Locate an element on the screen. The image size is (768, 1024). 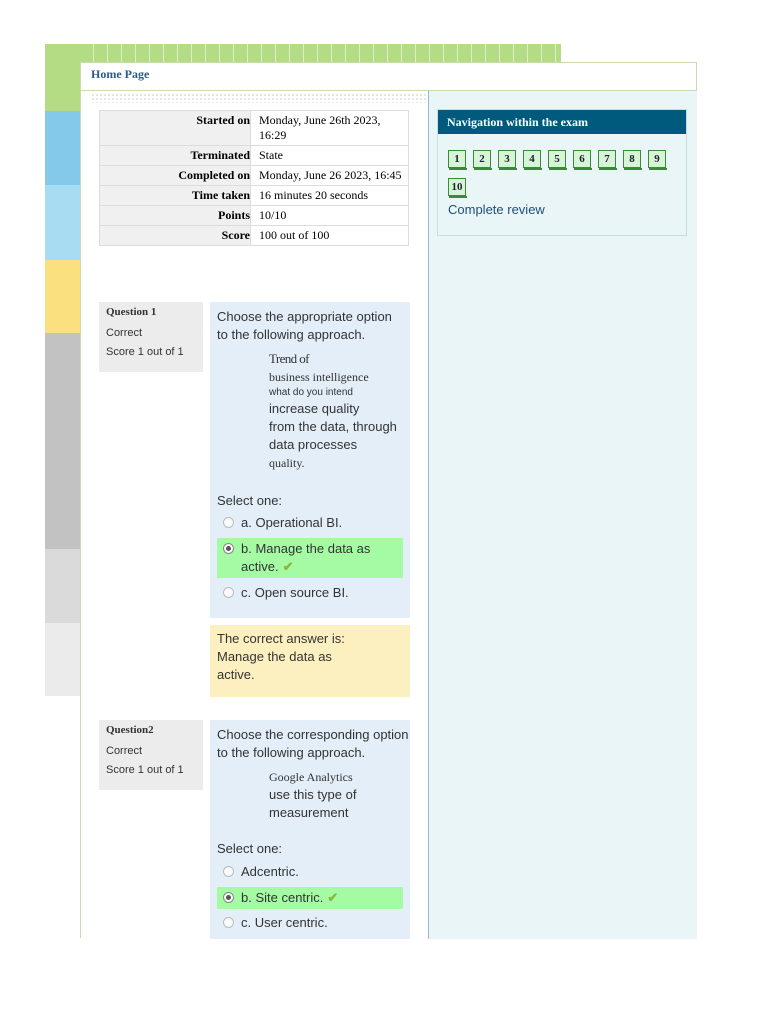
option-label: a. Operational BI. is located at coordinates (292, 522).